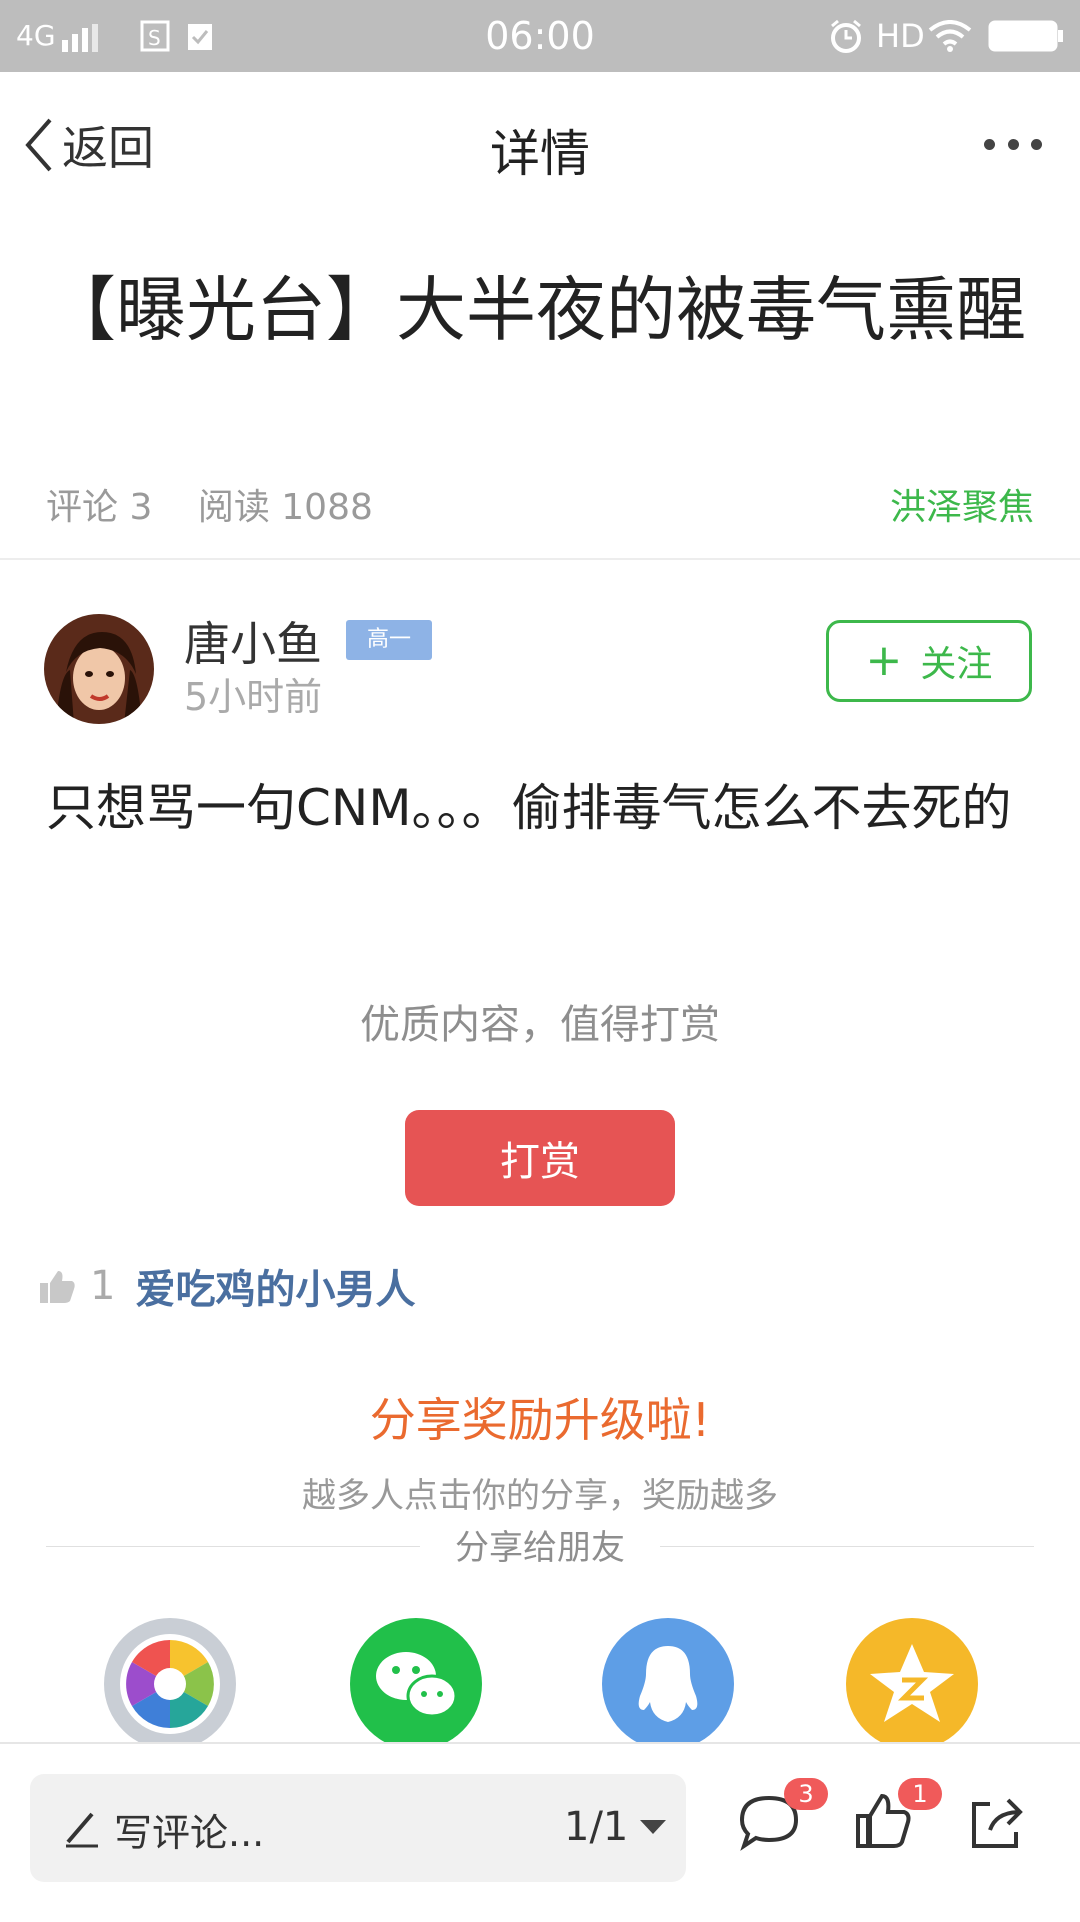  Describe the element at coordinates (540, 559) in the screenshot. I see `divider` at that location.